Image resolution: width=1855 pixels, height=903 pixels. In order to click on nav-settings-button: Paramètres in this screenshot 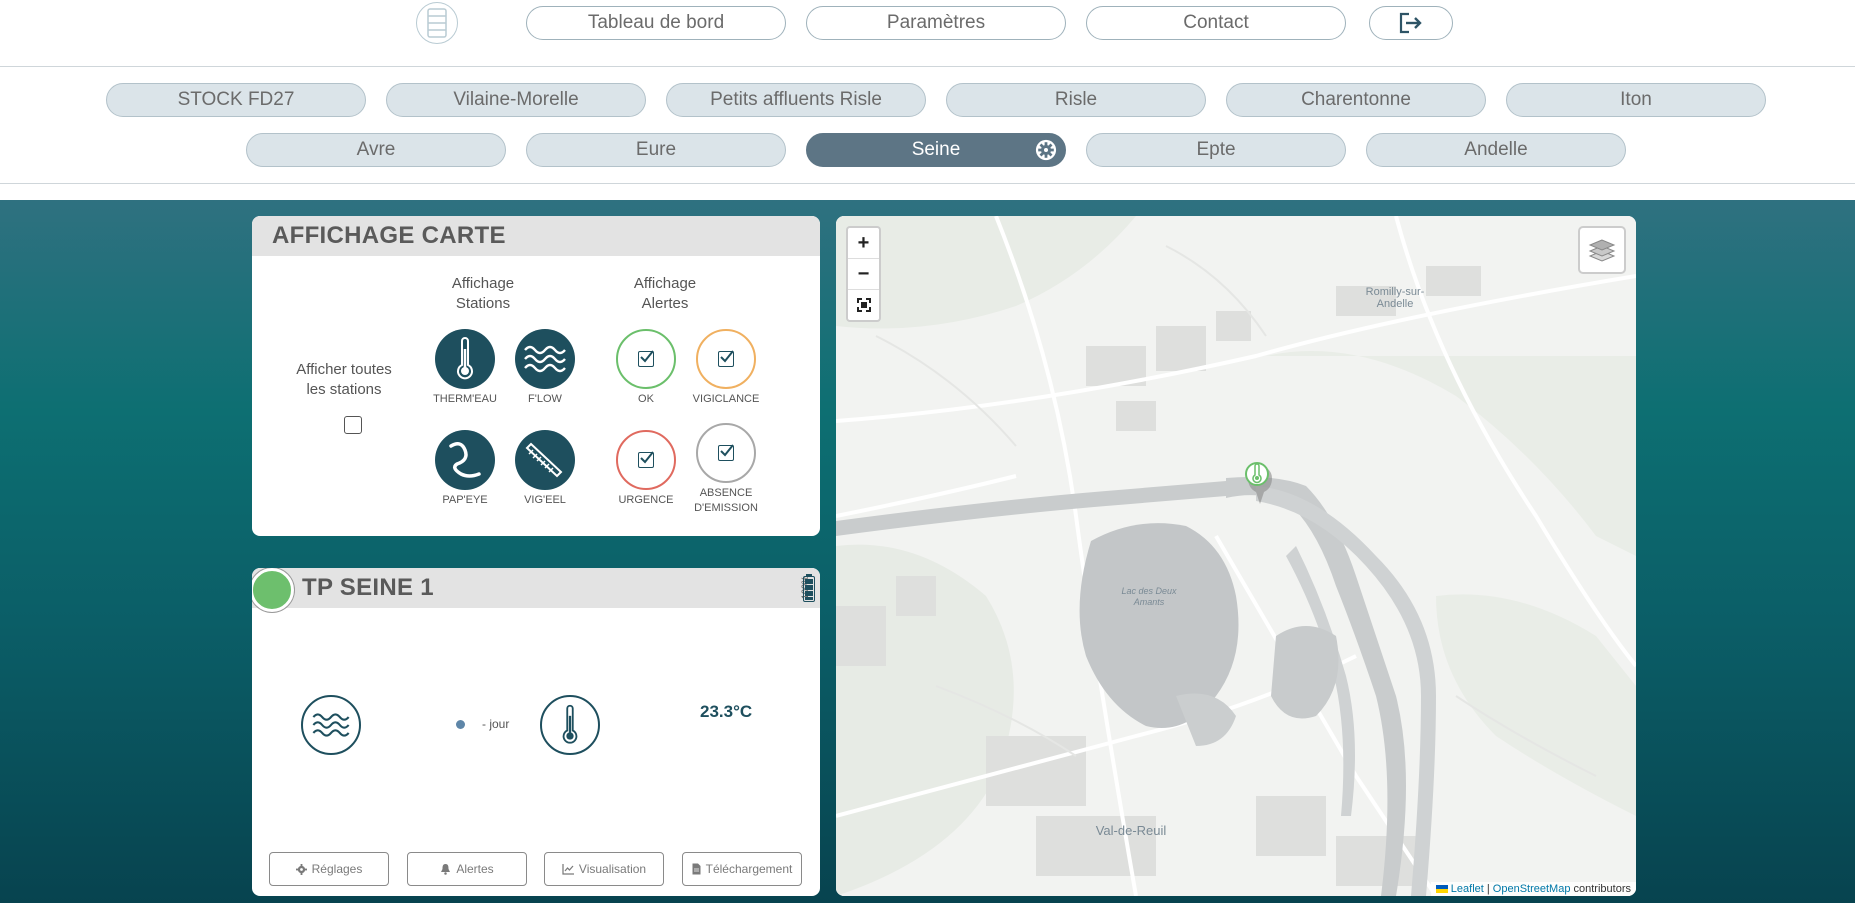, I will do `click(936, 23)`.